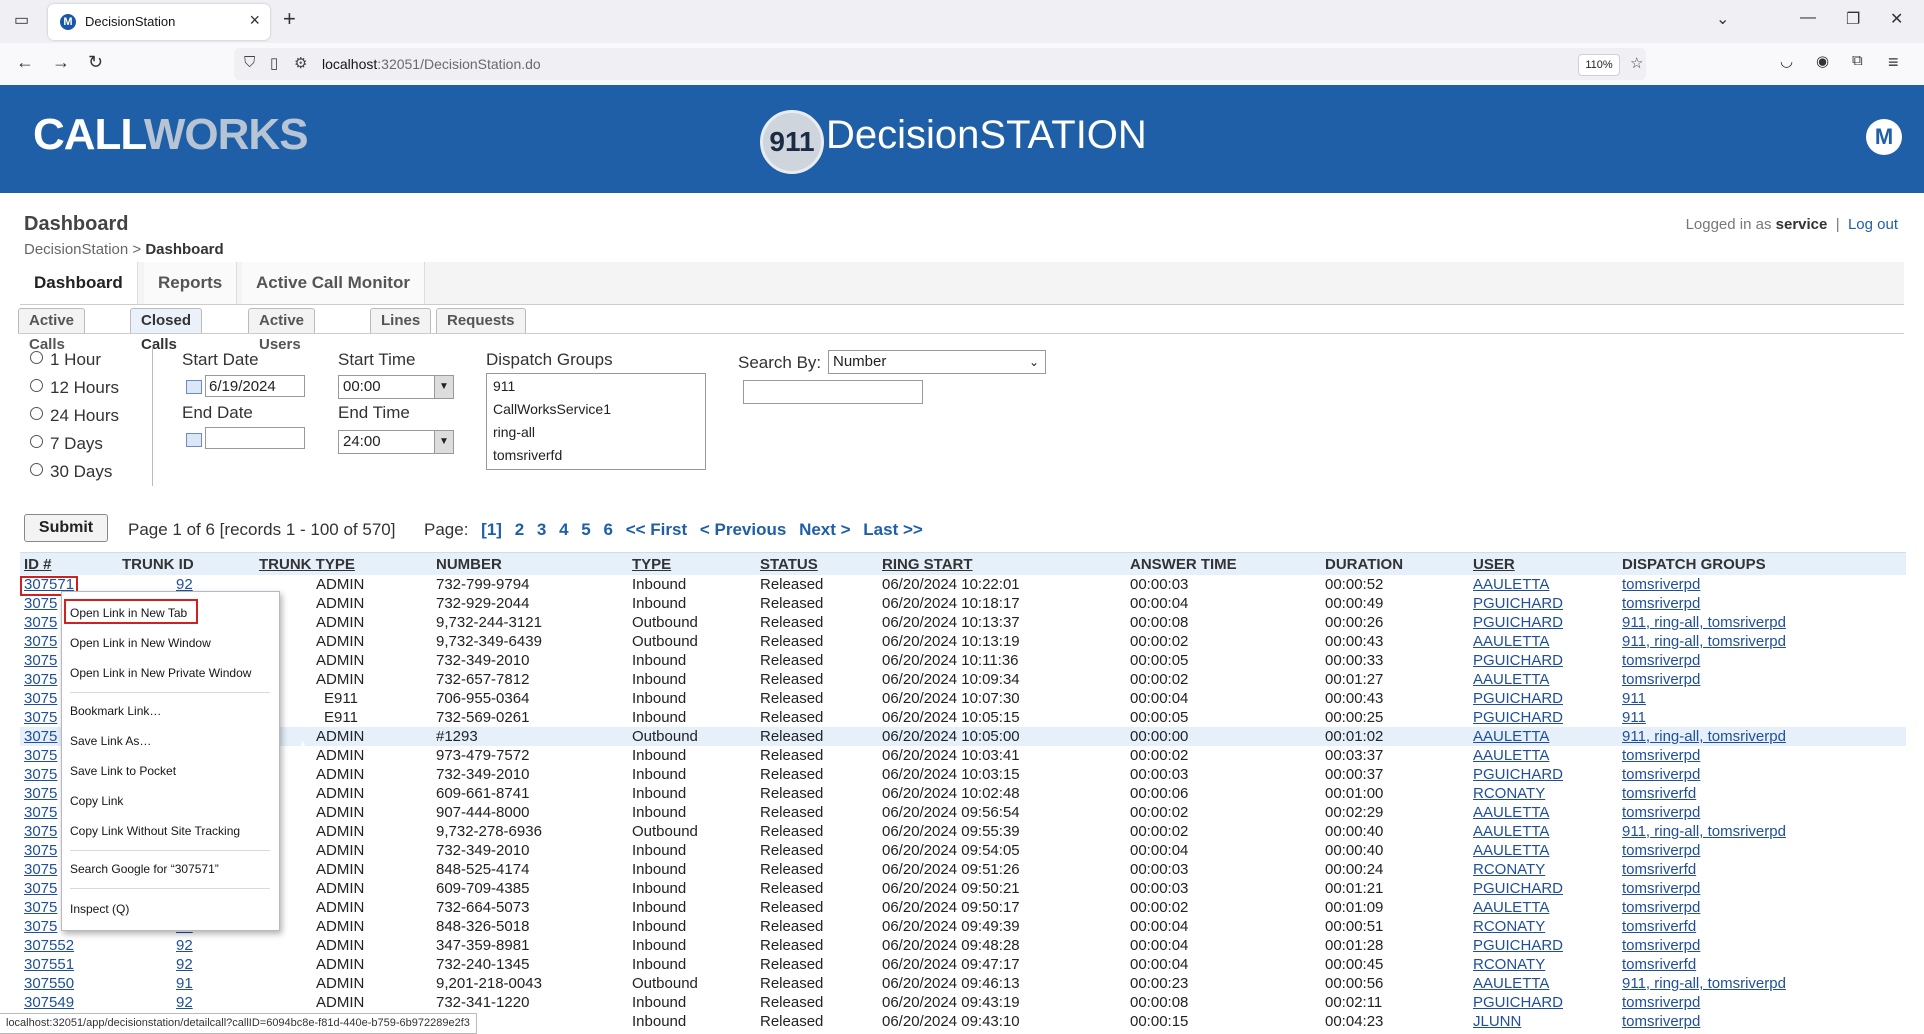  What do you see at coordinates (255, 386) in the screenshot?
I see `start-date-input: 6/19/2024` at bounding box center [255, 386].